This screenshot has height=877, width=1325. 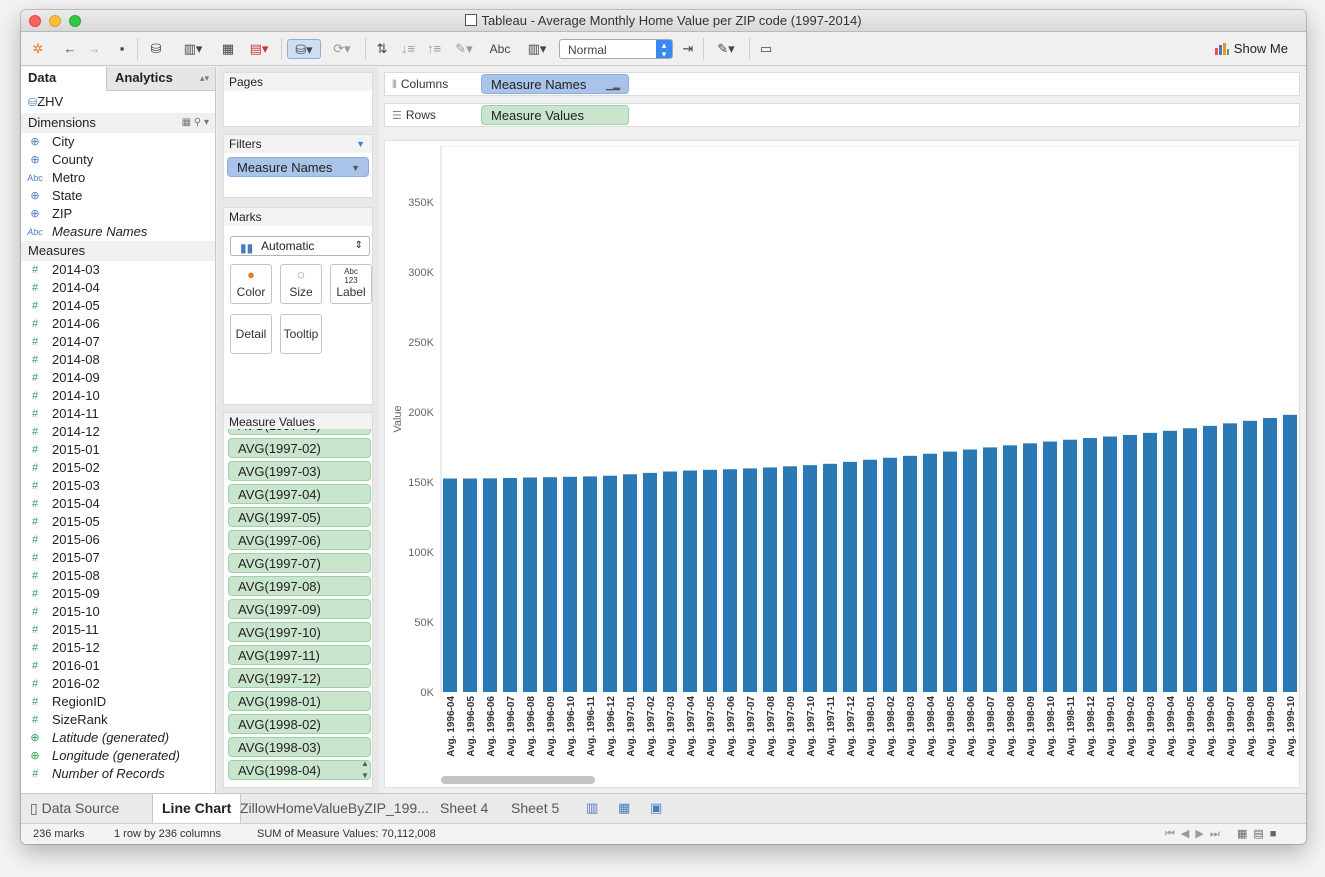 What do you see at coordinates (118, 196) in the screenshot?
I see `dimension-item: ⊕ State` at bounding box center [118, 196].